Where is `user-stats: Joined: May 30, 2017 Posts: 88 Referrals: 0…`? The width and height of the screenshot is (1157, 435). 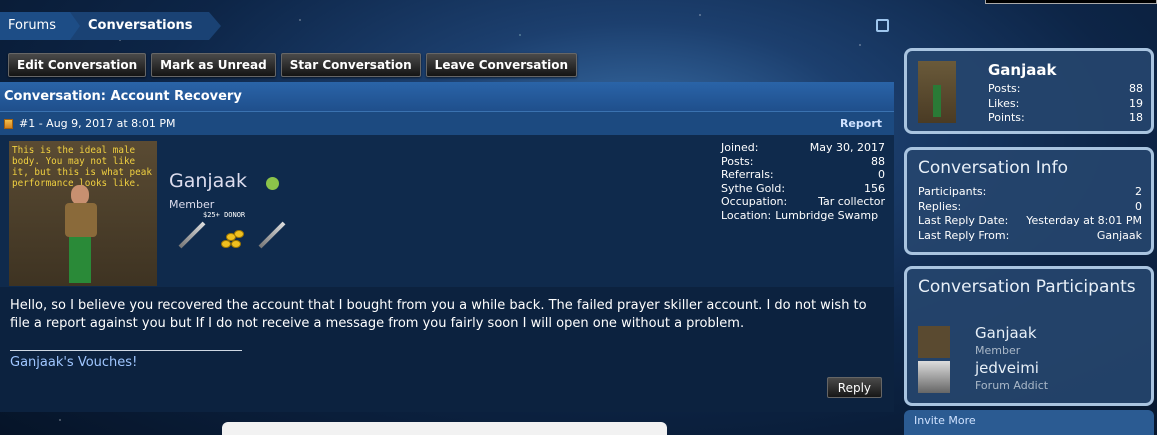
user-stats: Joined: May 30, 2017 Posts: 88 Referrals: 0… is located at coordinates (803, 181).